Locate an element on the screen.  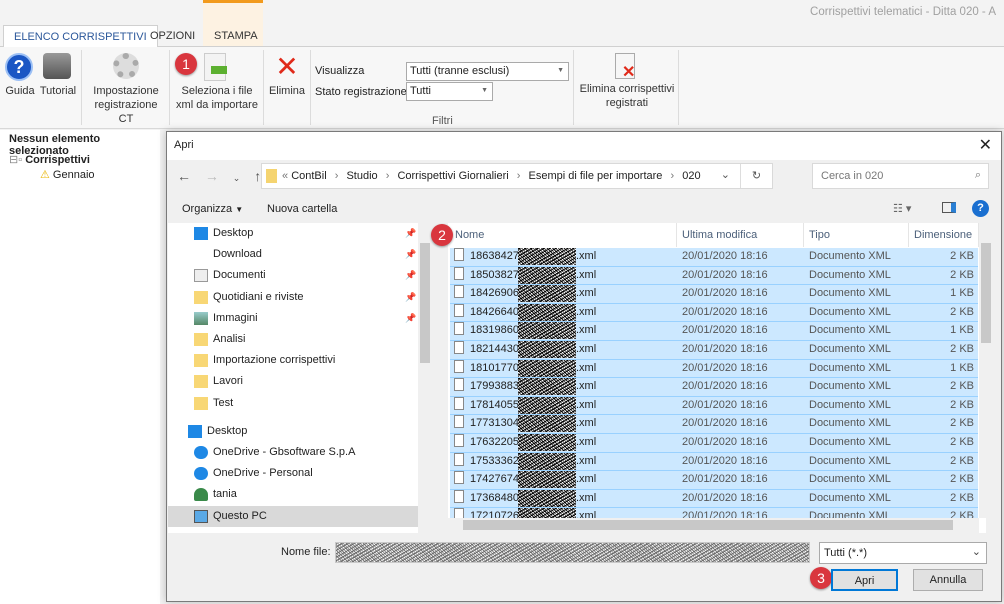
breadcrumb-item: Esempi di file per importare is located at coordinates (596, 176).